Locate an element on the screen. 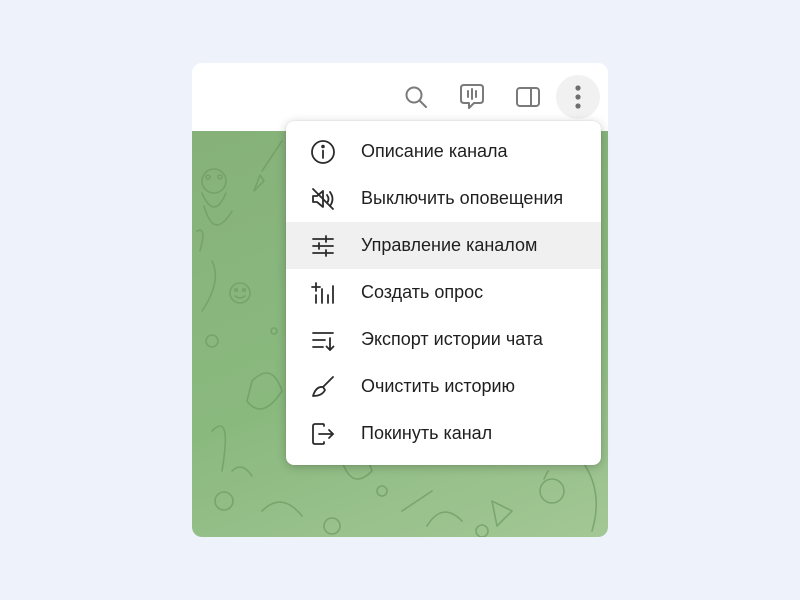 The height and width of the screenshot is (600, 800). mute-icon is located at coordinates (323, 199).